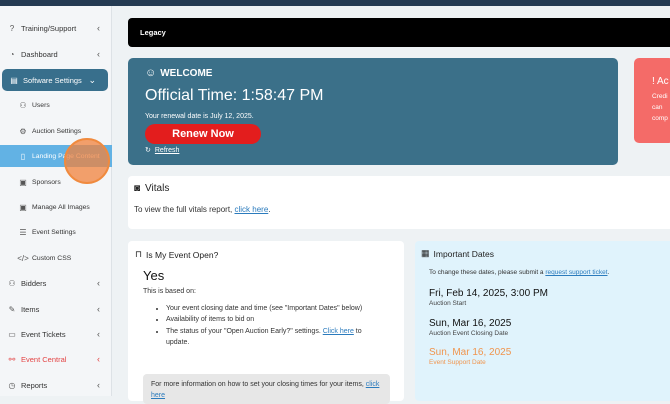 The height and width of the screenshot is (404, 670). What do you see at coordinates (56, 359) in the screenshot?
I see `sidebar-item-event-central: ⚯ Event Central ‹` at bounding box center [56, 359].